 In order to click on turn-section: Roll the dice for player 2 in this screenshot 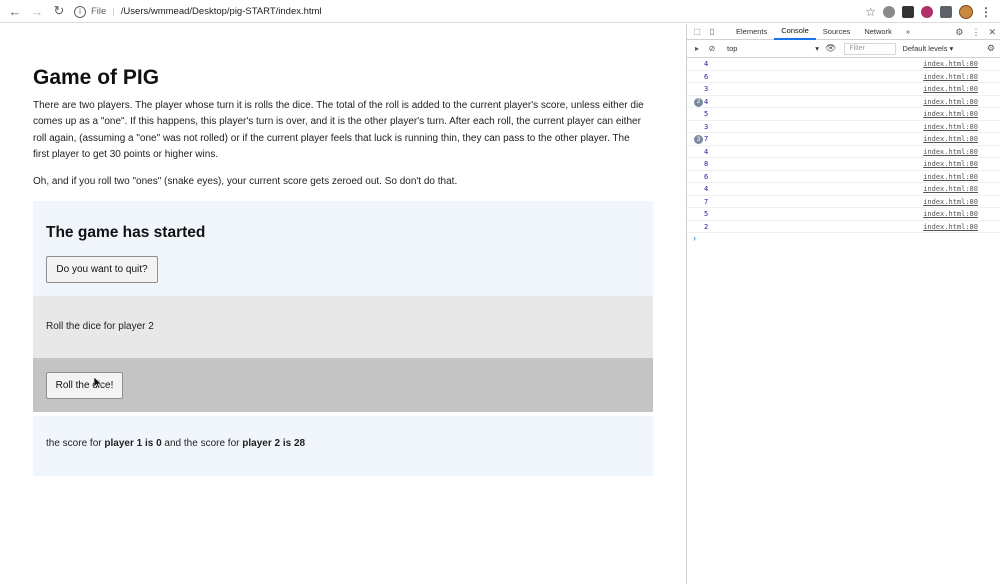, I will do `click(343, 327)`.